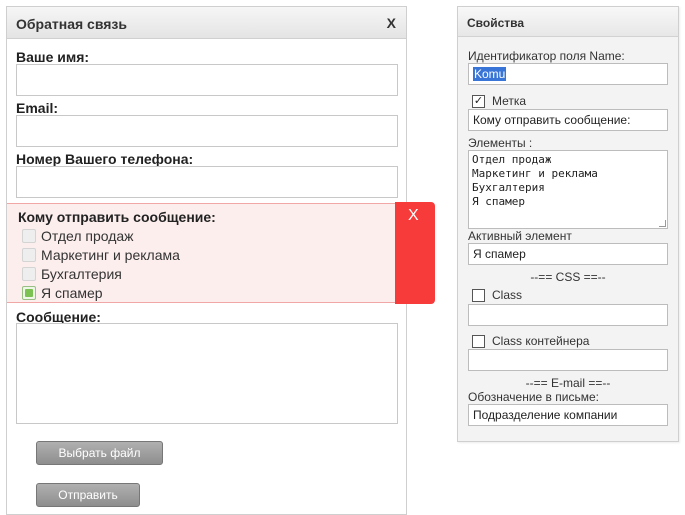  Describe the element at coordinates (415, 253) in the screenshot. I see `error-highlight-bar: X` at that location.